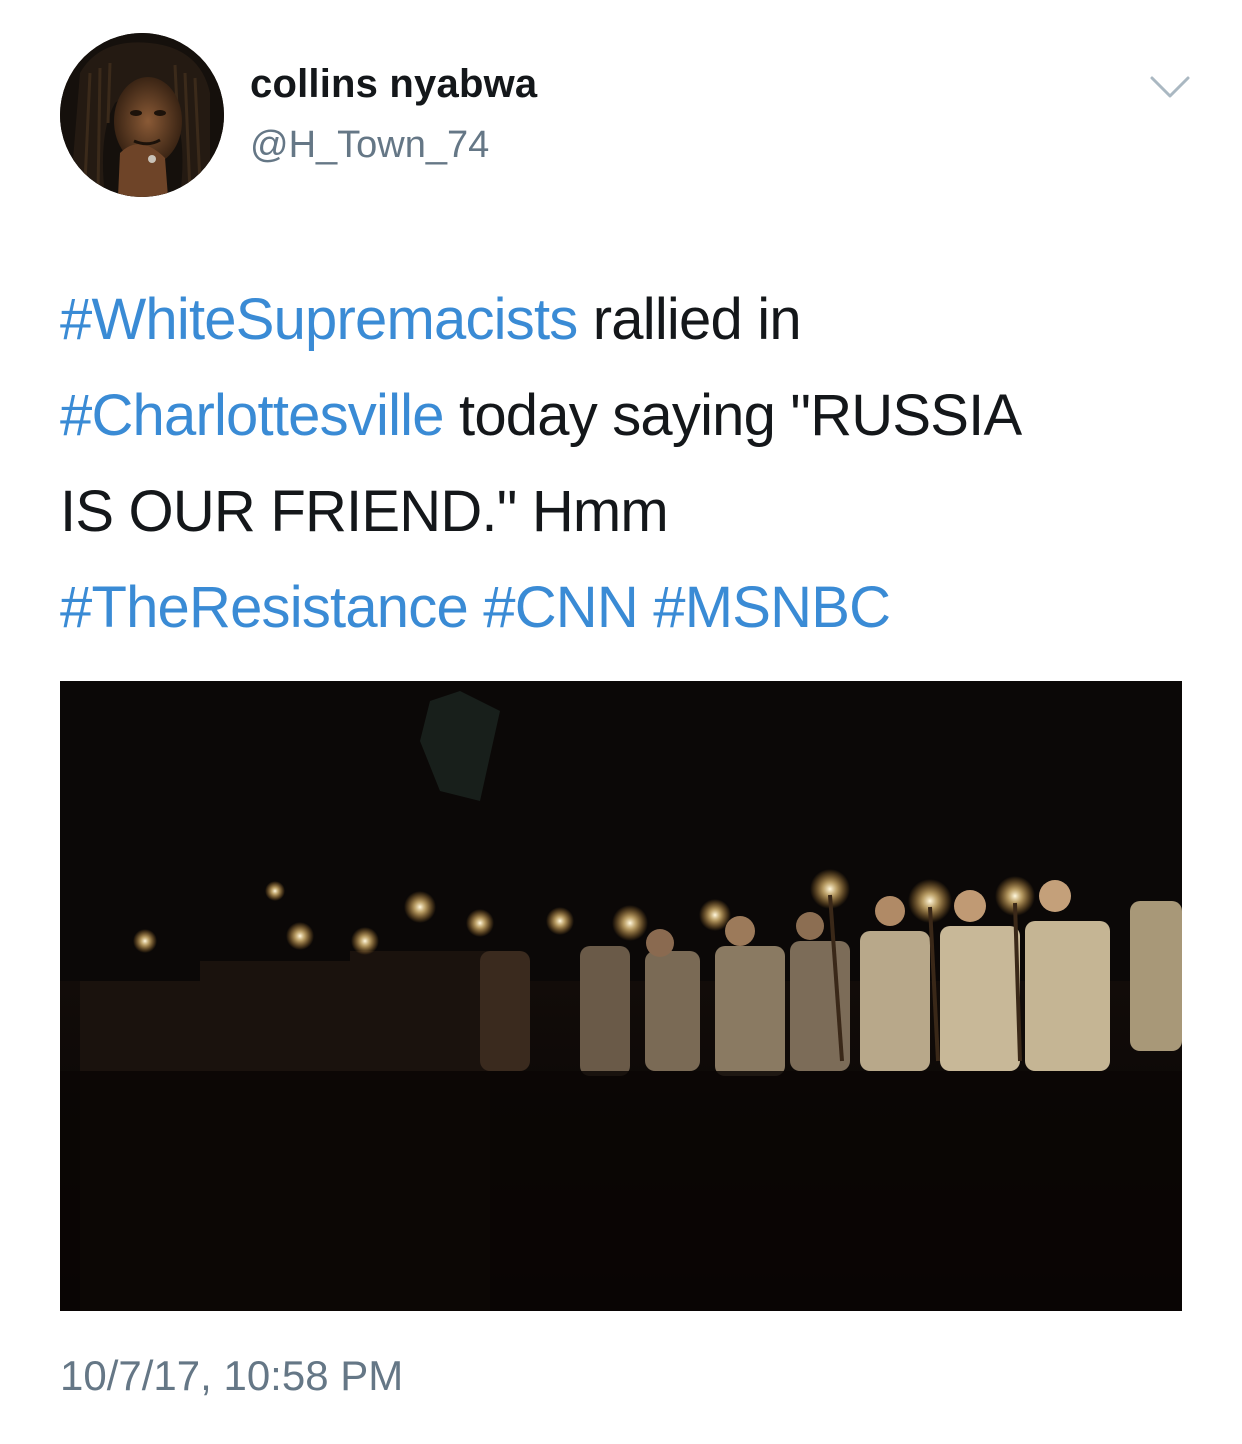 This screenshot has height=1444, width=1242. What do you see at coordinates (393, 84) in the screenshot?
I see `display-name: collins nyabwa` at bounding box center [393, 84].